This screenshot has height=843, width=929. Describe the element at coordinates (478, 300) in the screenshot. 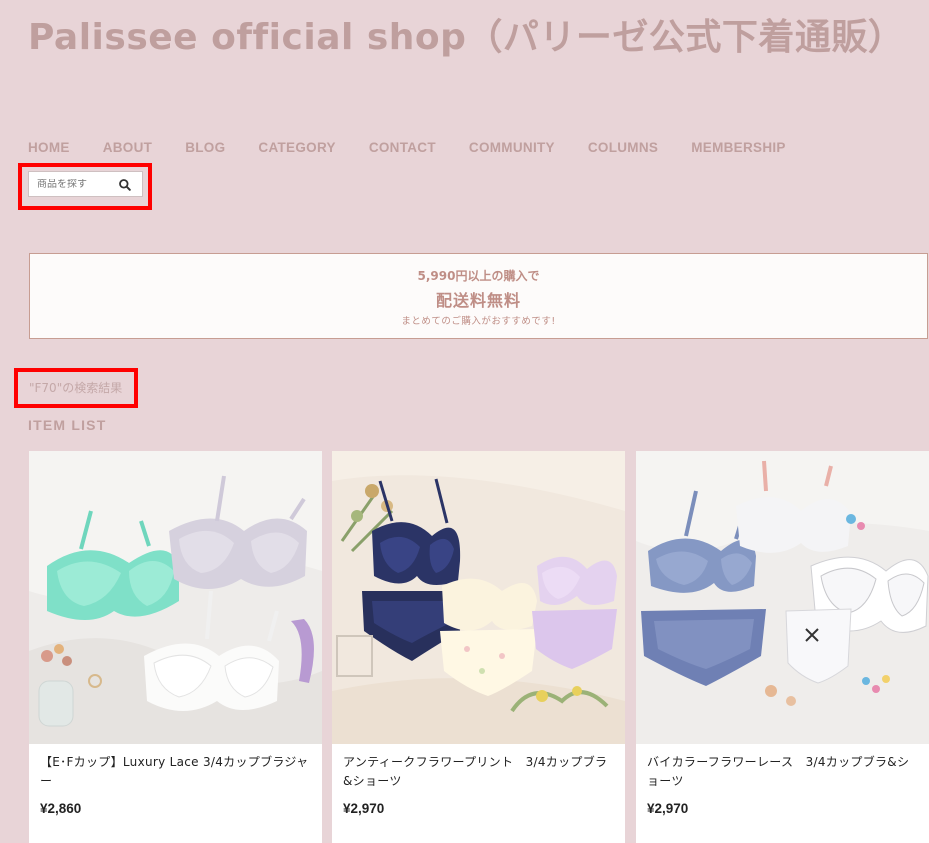

I see `banner-free-shipping-text: 配送料無料` at that location.